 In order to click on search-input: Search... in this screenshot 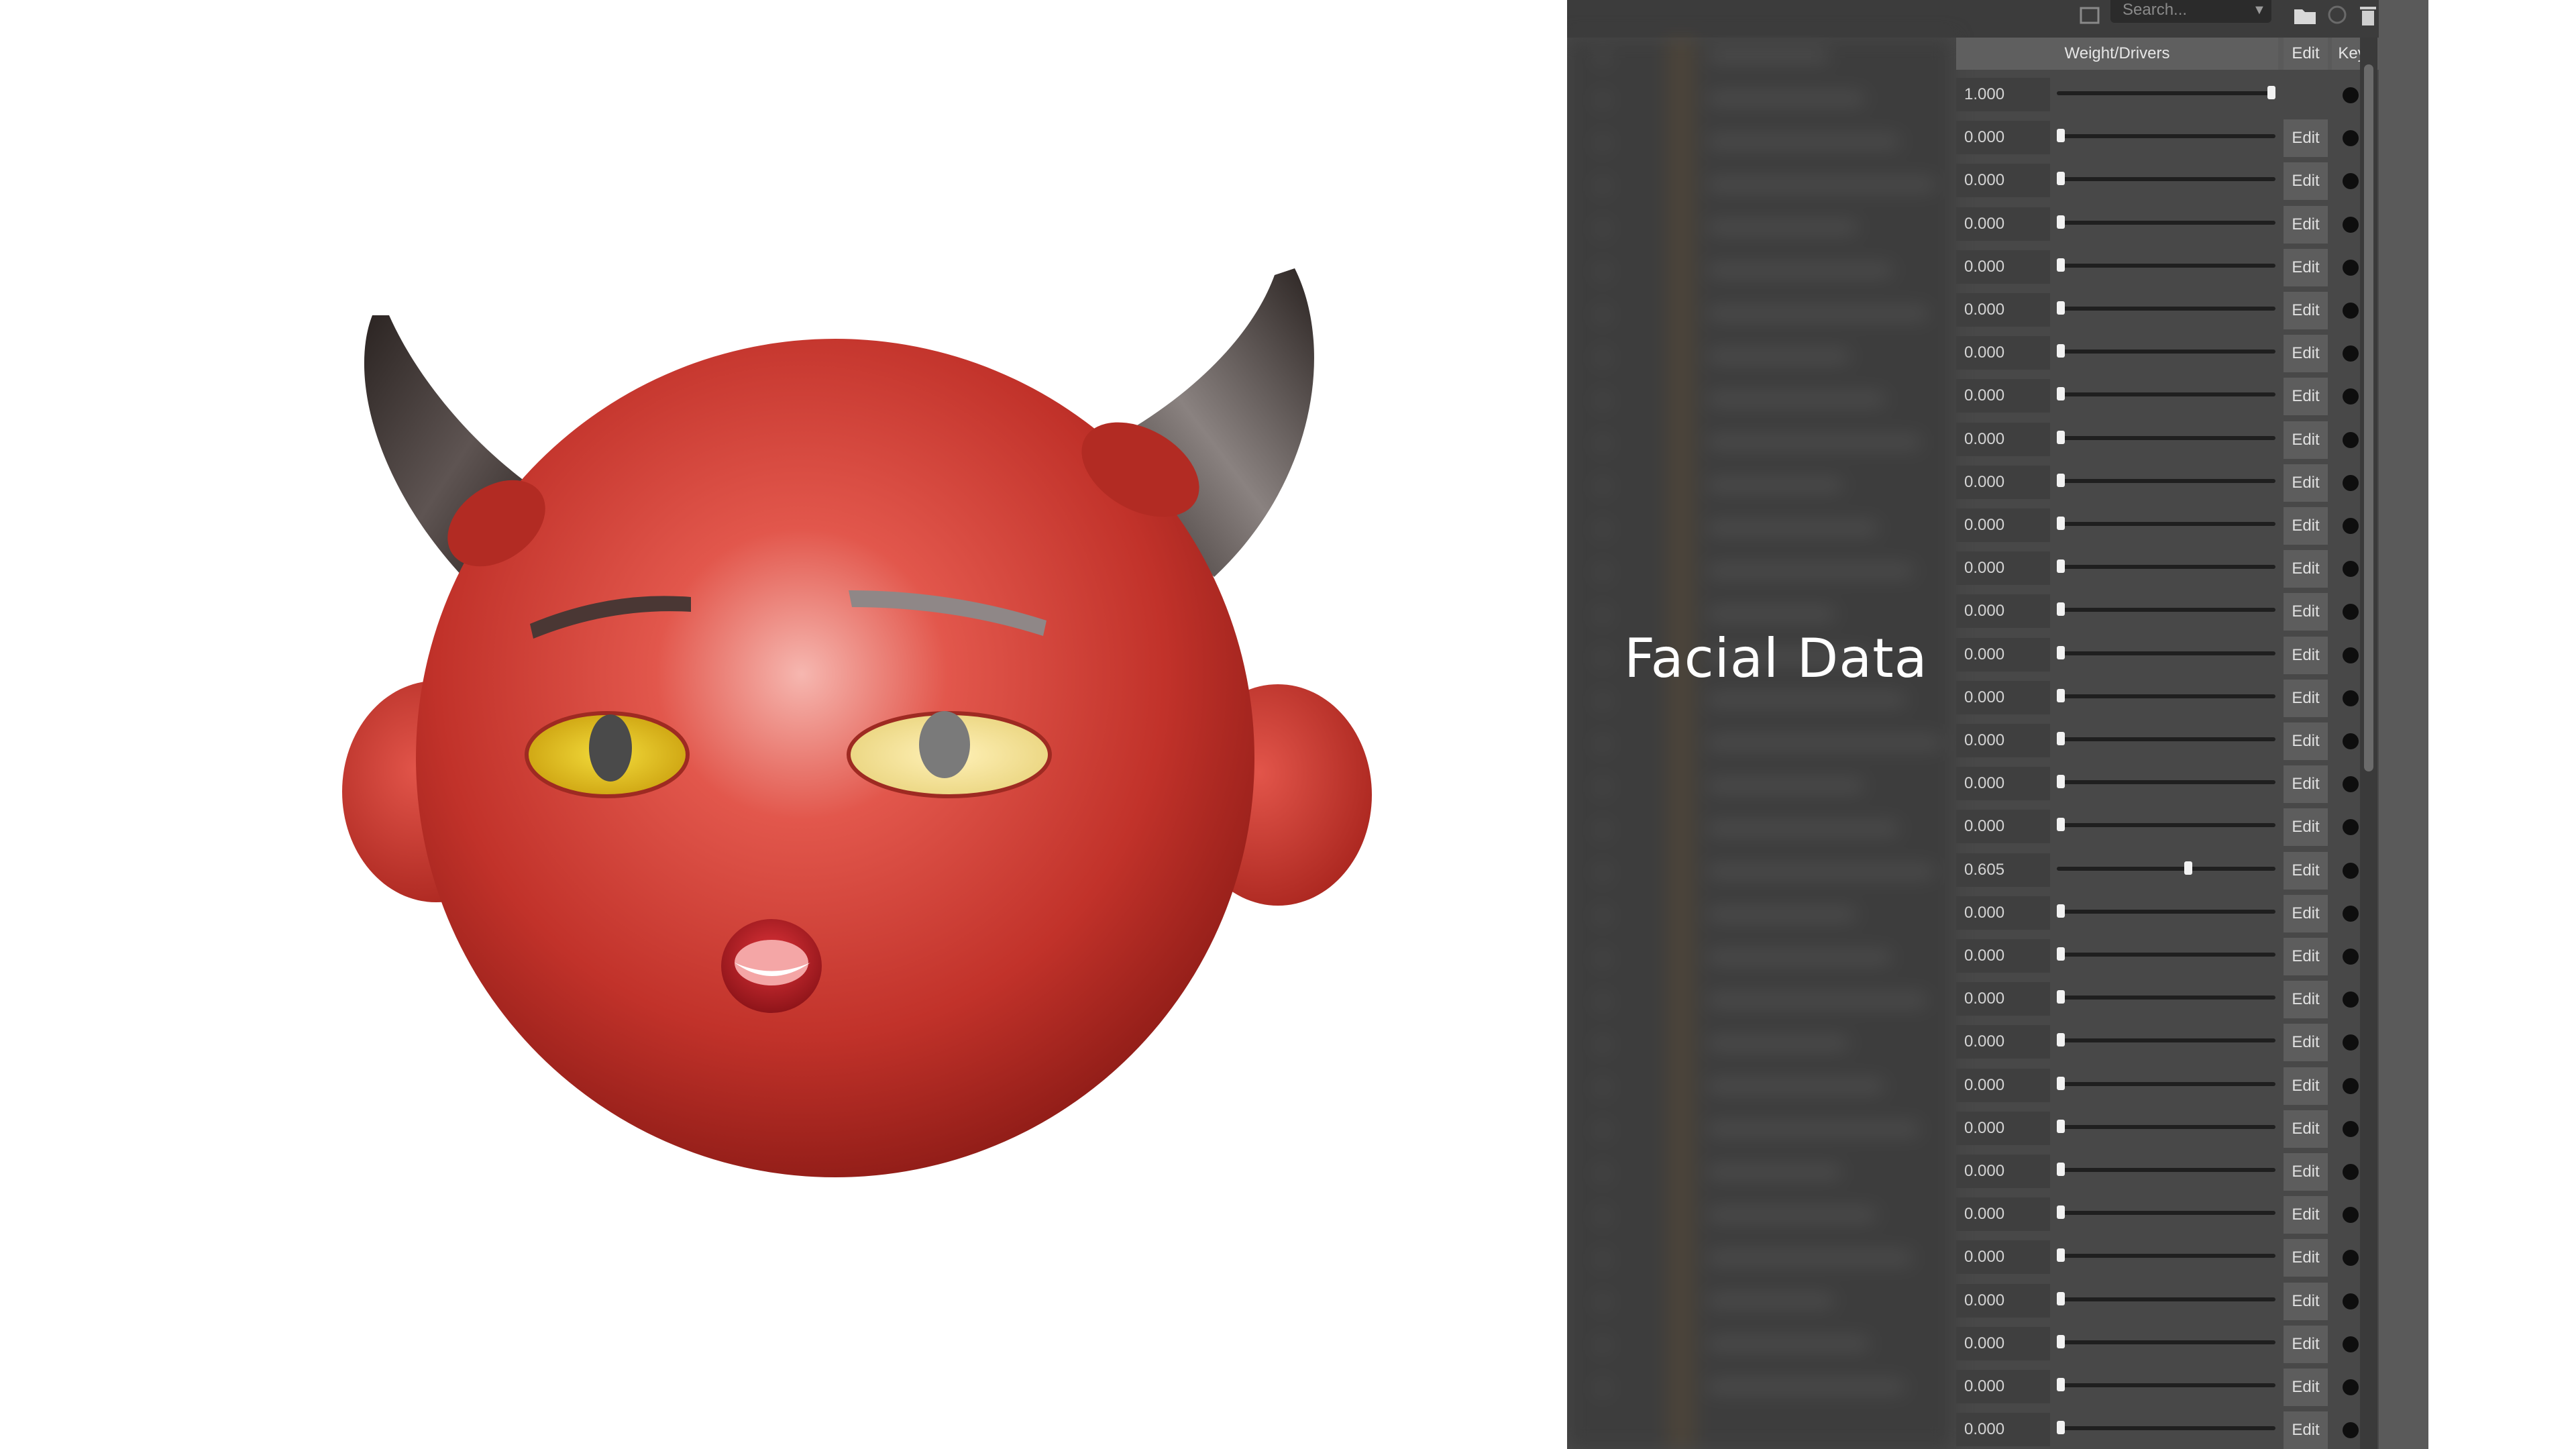, I will do `click(2190, 11)`.